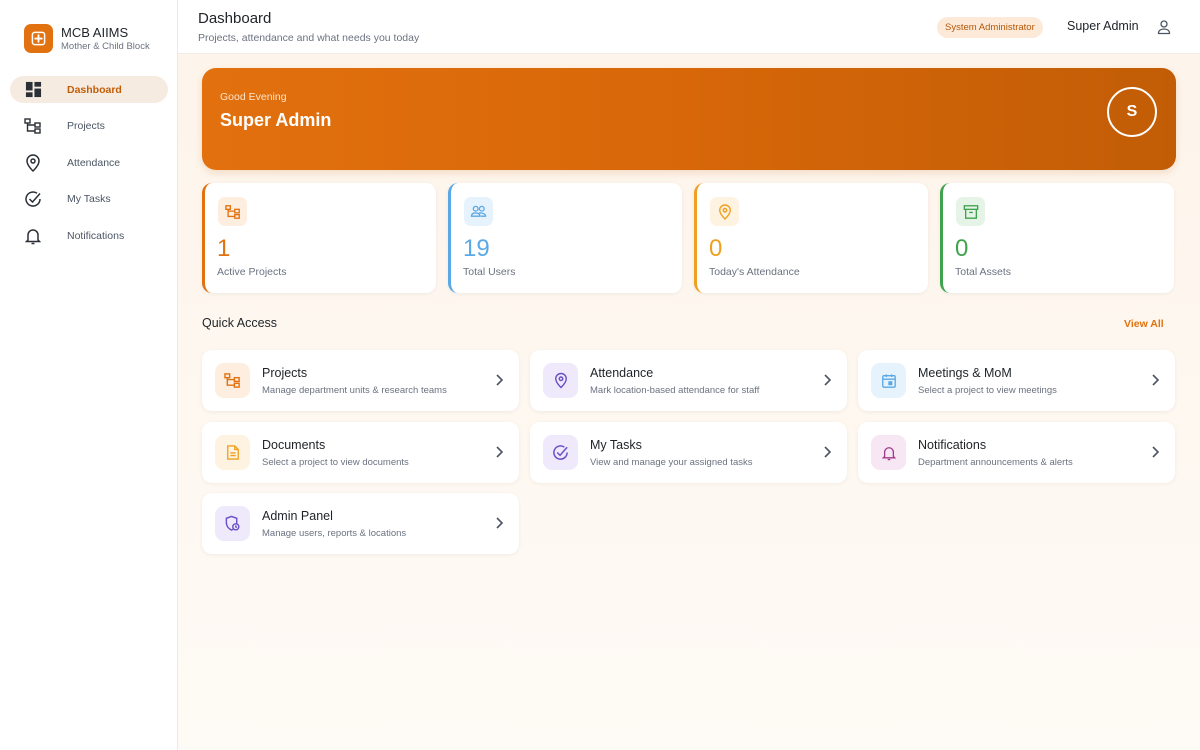 Image resolution: width=1200 pixels, height=750 pixels. I want to click on sidebar-item-notifications: Notifications, so click(89, 235).